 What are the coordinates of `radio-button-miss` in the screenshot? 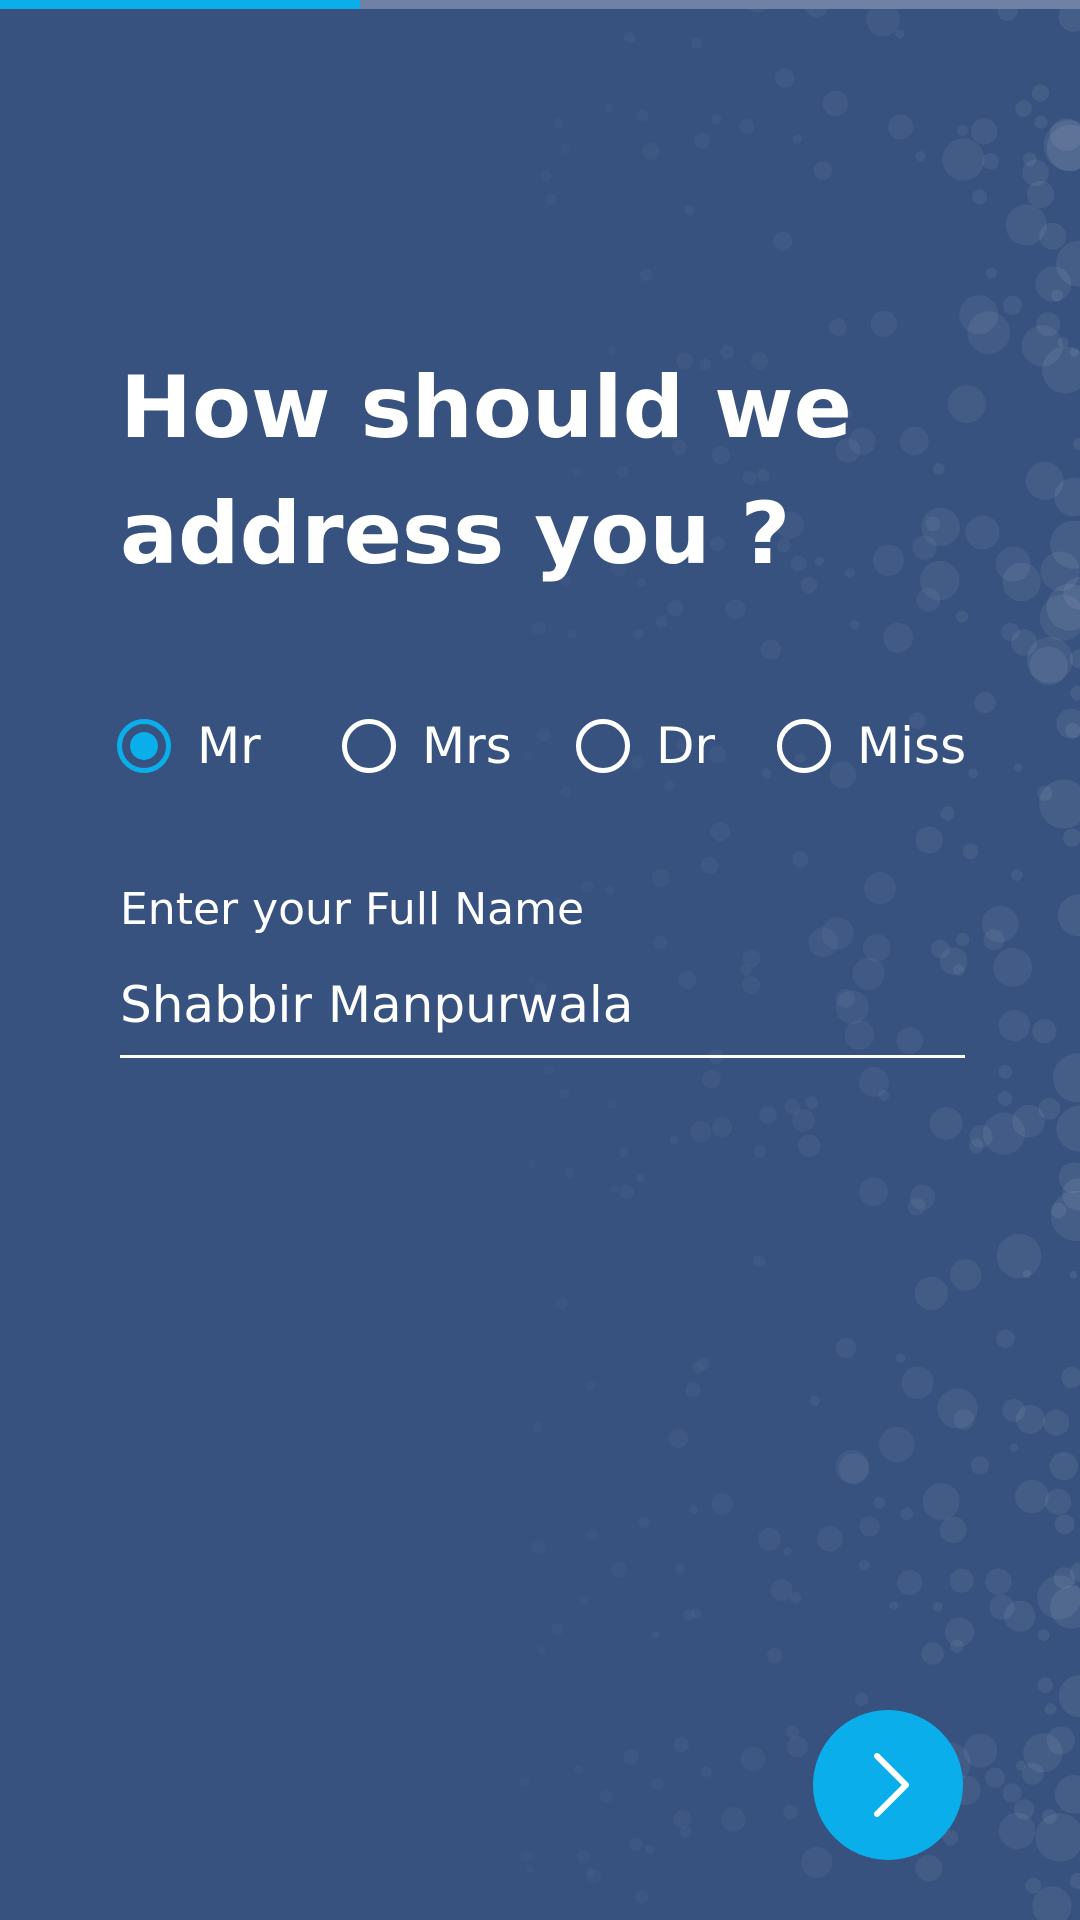 It's located at (804, 746).